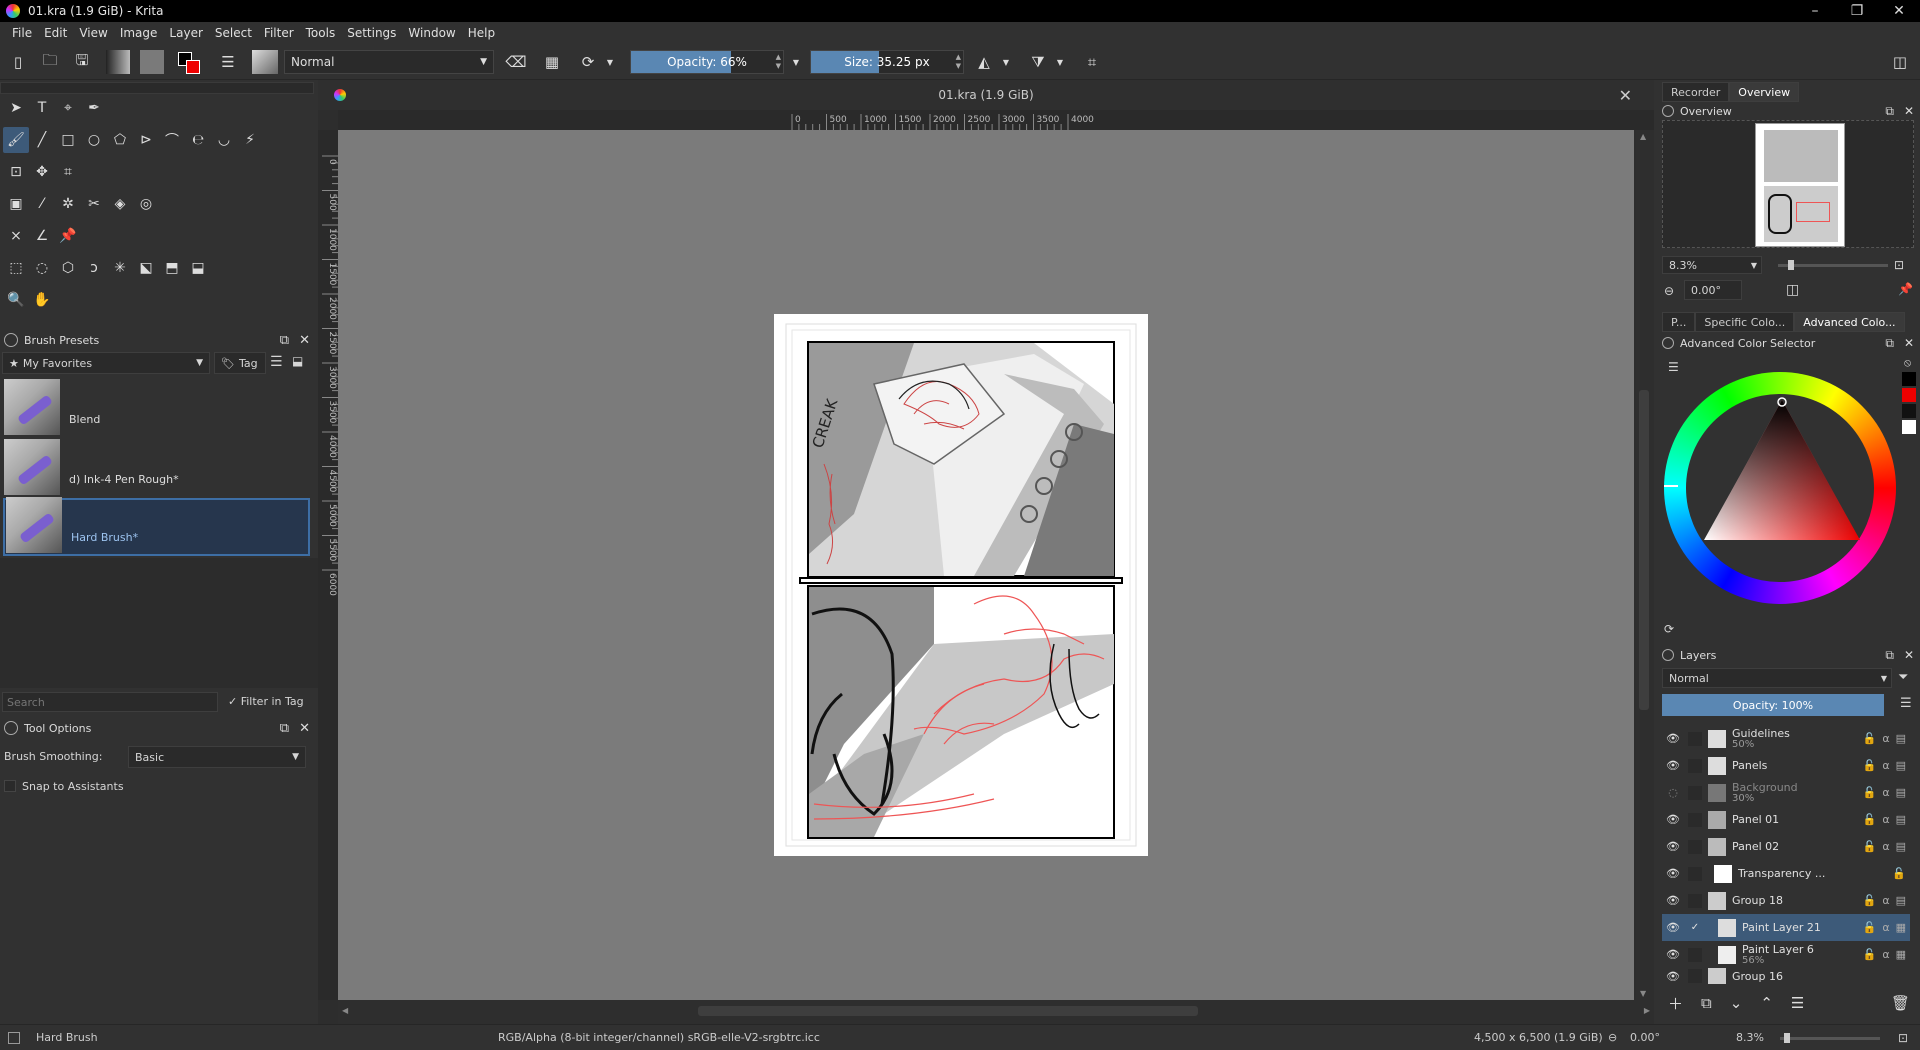 This screenshot has width=1920, height=1050. I want to click on preset-search-input, so click(110, 702).